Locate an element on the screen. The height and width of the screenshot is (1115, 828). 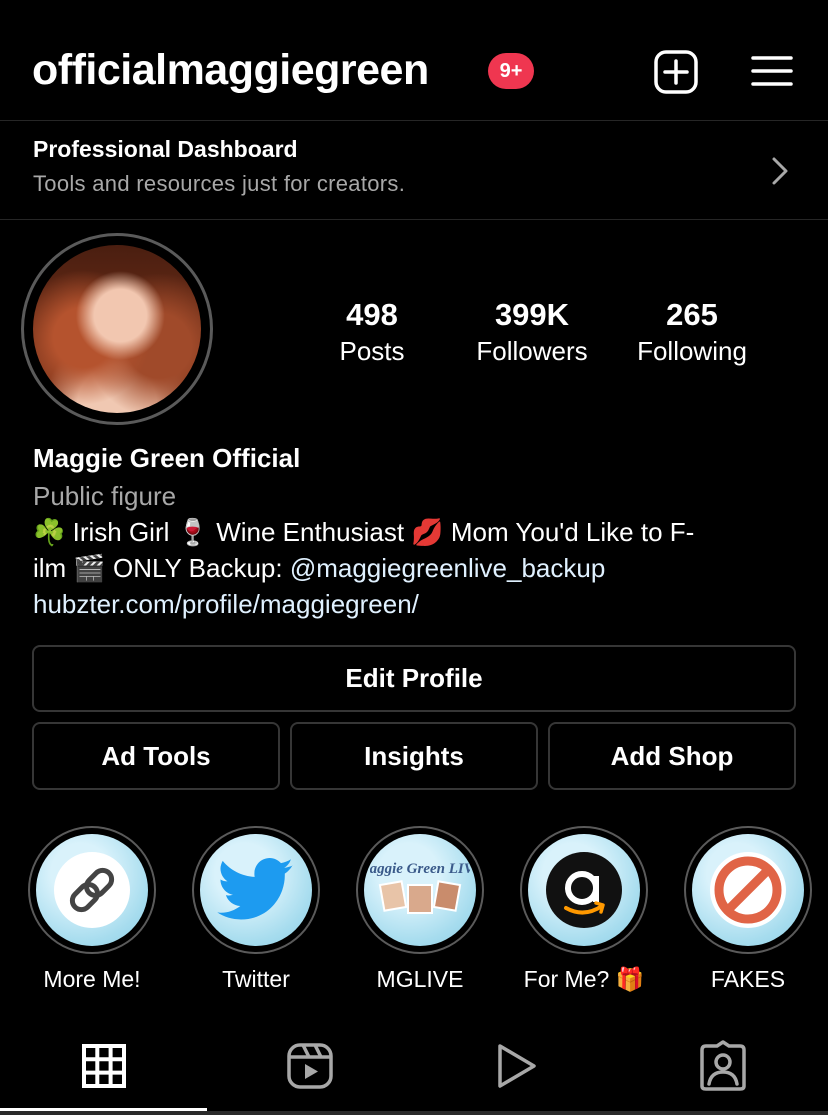
amazon-icon is located at coordinates (584, 890).